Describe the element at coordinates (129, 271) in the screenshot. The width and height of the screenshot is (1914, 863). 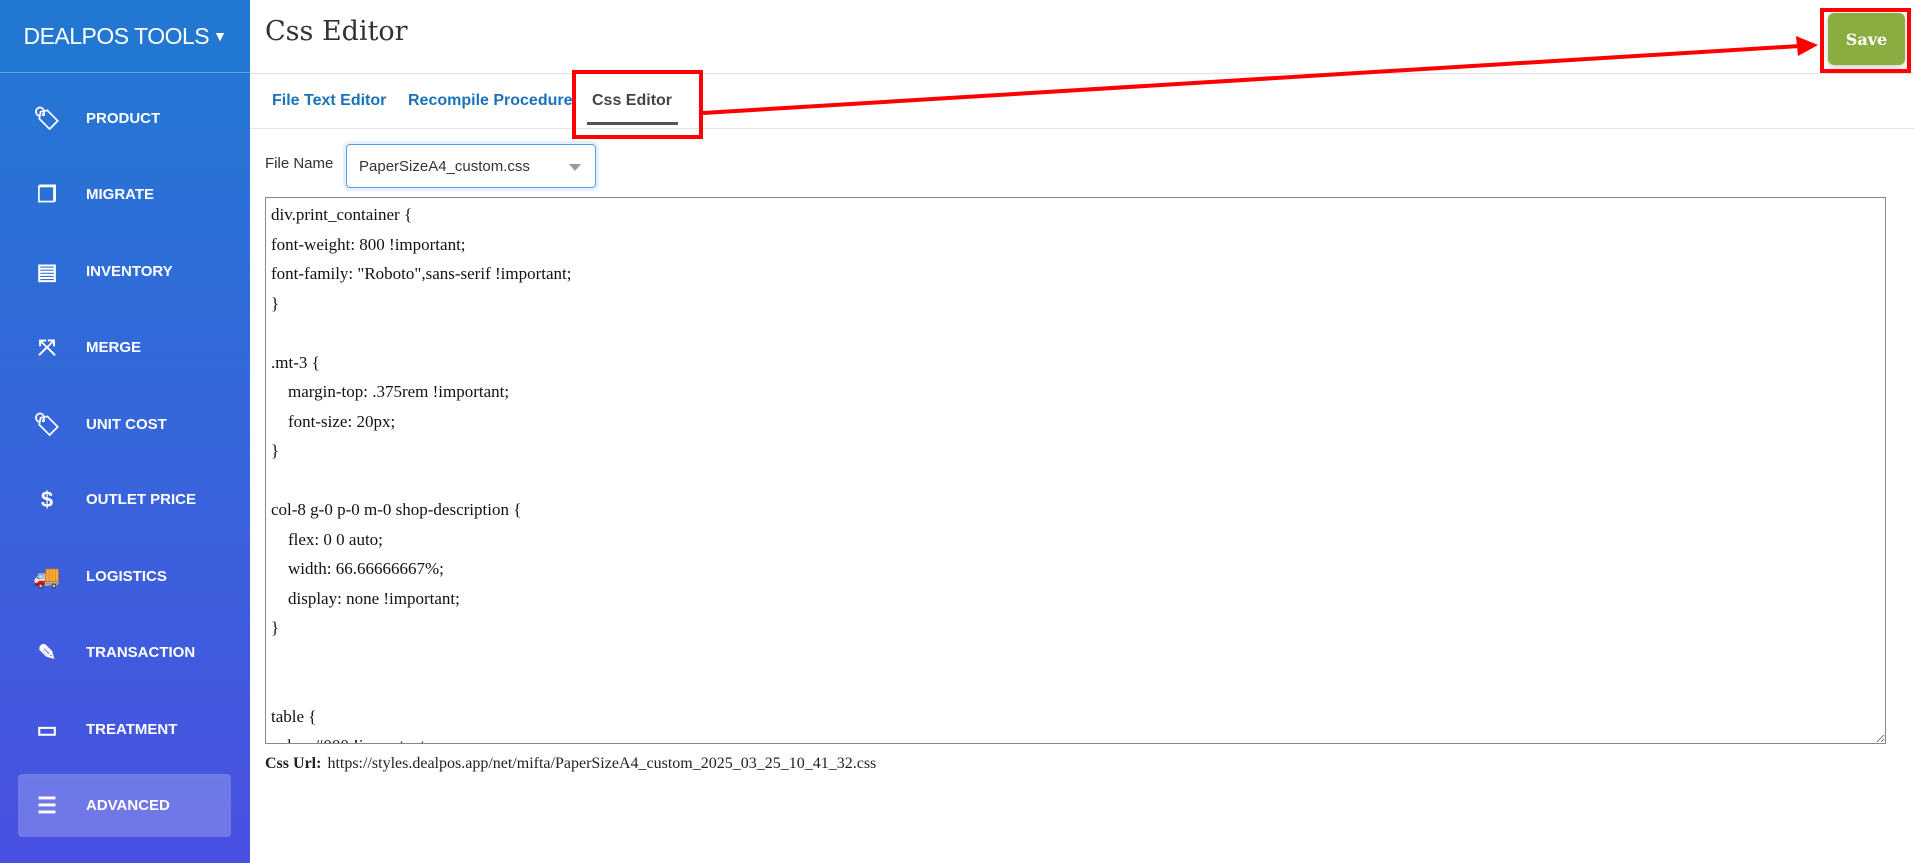
I see `sidebar-item-label: INVENTORY` at that location.